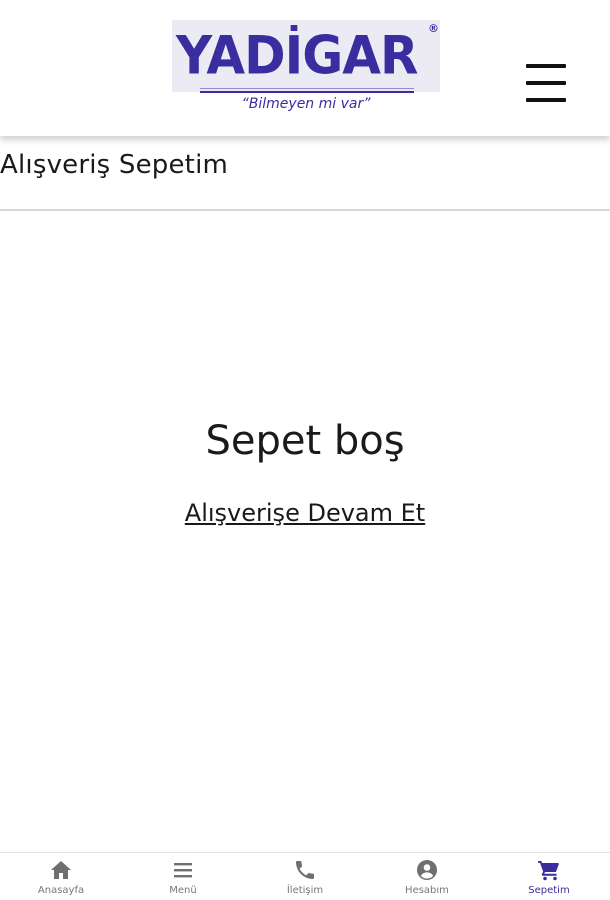 The image size is (610, 900). I want to click on empty-cart-message: Sepet boş, so click(305, 441).